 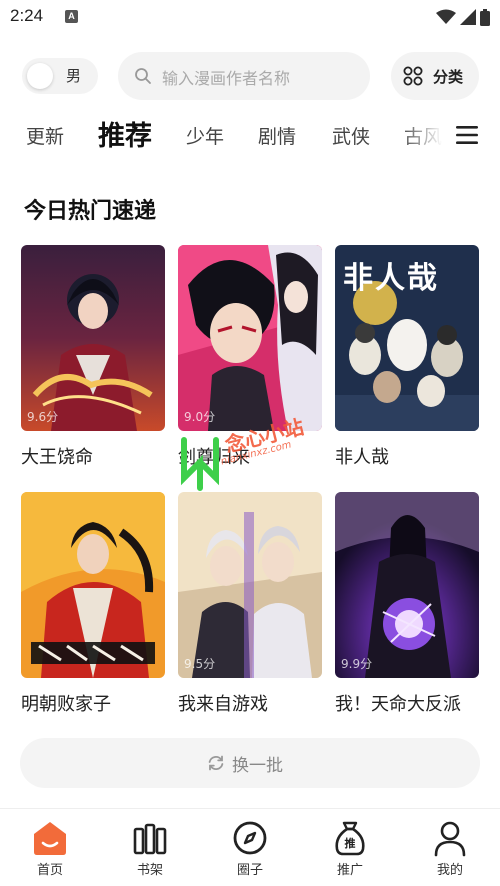 I want to click on comic-card: 9.5分 我来自游戏, so click(x=250, y=604).